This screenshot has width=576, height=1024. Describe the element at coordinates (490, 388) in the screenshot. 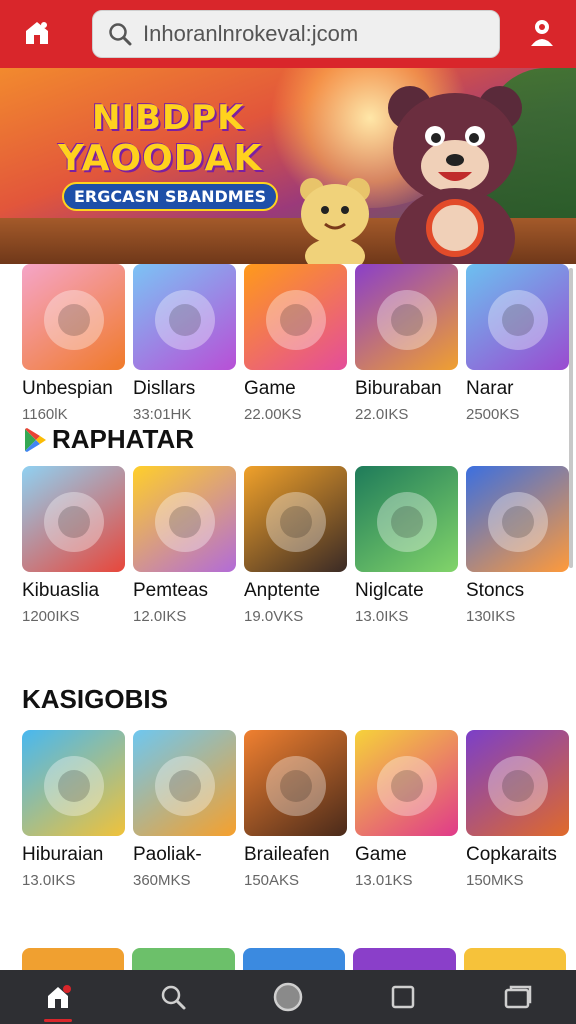

I see `game-title: Narar` at that location.